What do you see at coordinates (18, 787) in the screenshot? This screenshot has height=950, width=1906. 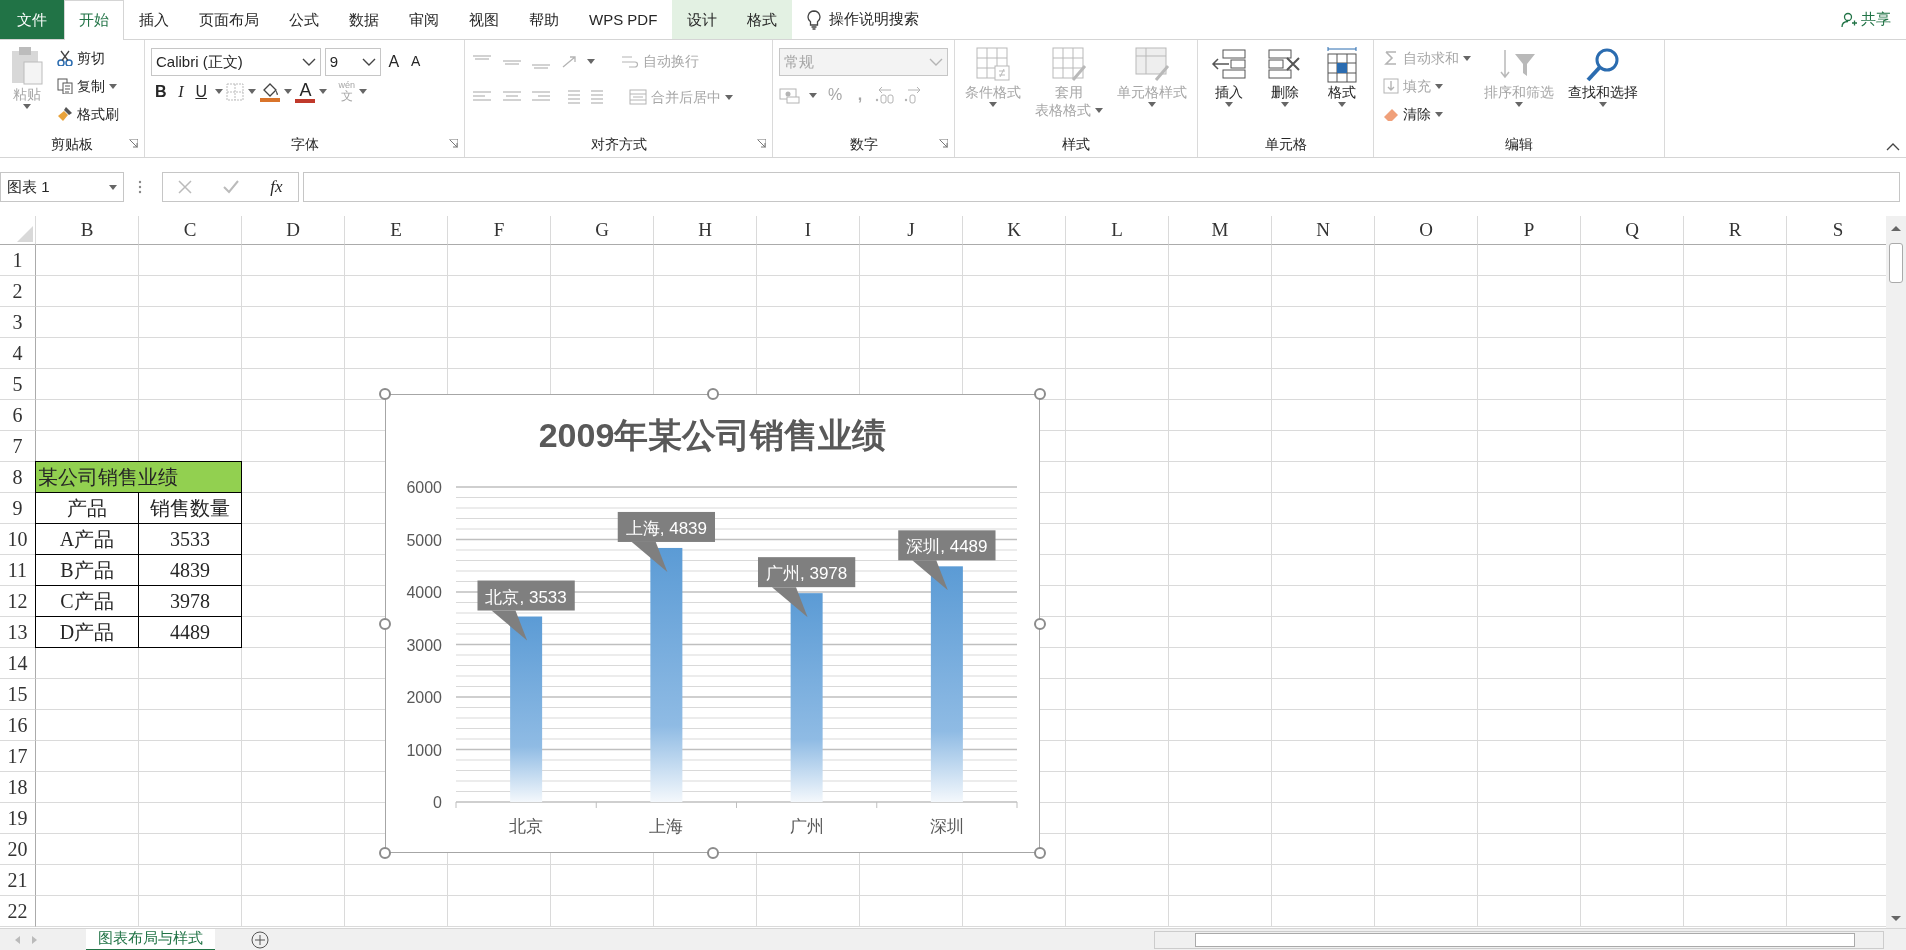 I see `row-header: 18` at bounding box center [18, 787].